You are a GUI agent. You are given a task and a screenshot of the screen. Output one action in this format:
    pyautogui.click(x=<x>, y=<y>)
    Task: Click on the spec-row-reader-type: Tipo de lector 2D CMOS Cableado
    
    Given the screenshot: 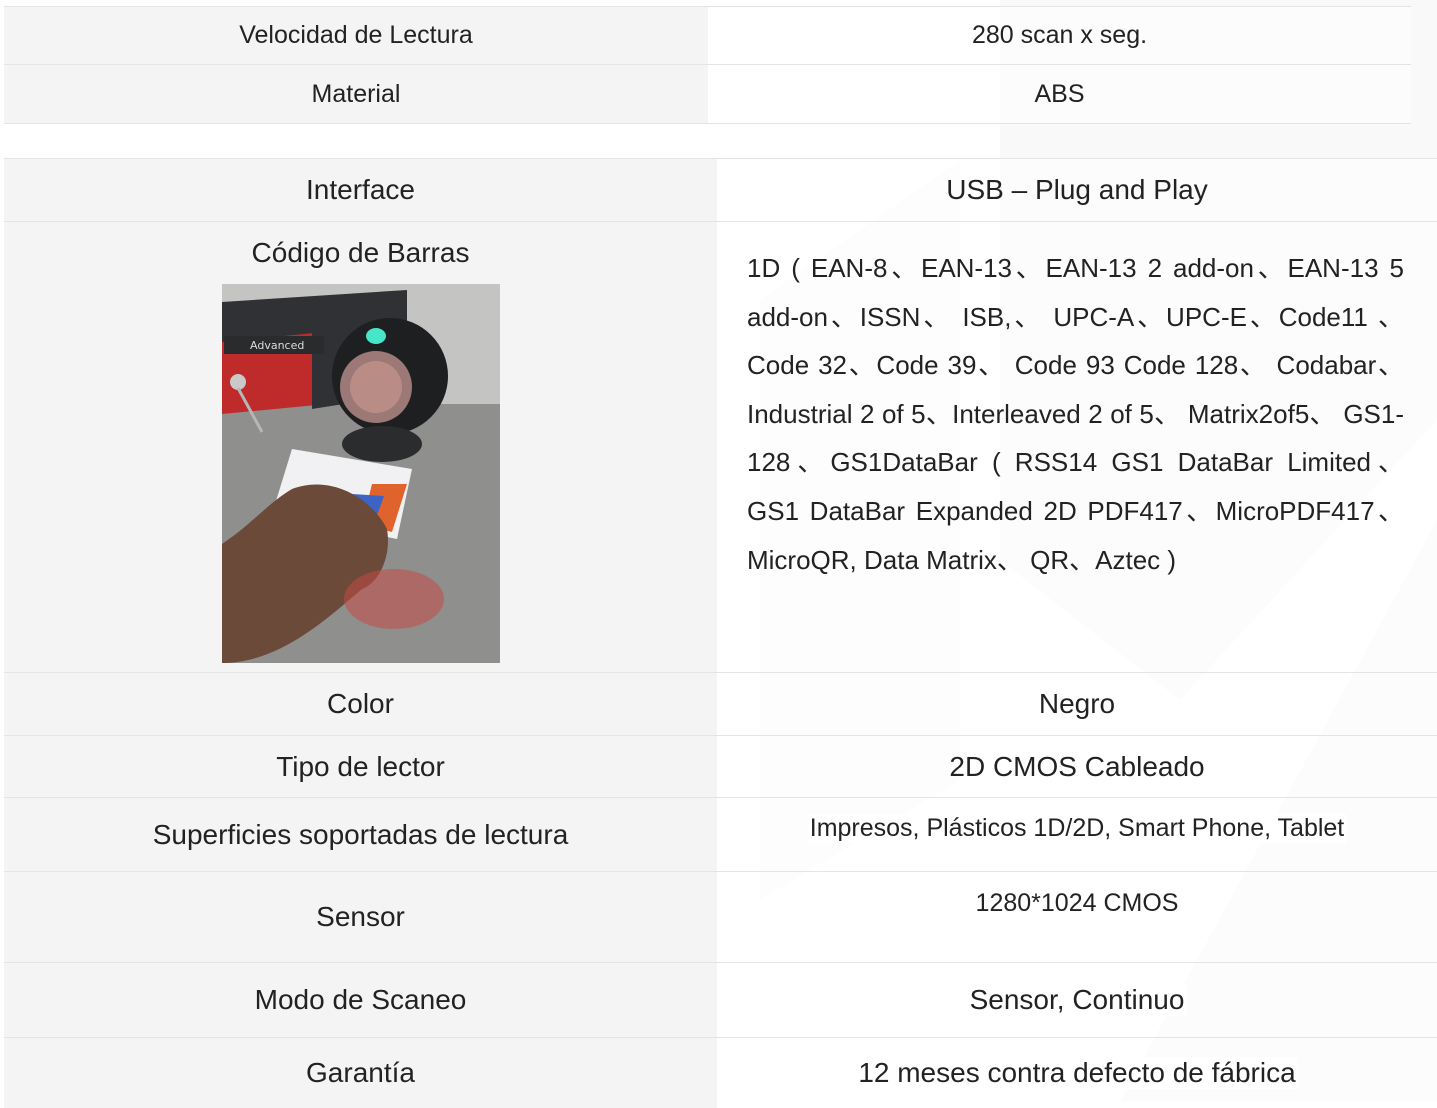 What is the action you would take?
    pyautogui.click(x=720, y=766)
    